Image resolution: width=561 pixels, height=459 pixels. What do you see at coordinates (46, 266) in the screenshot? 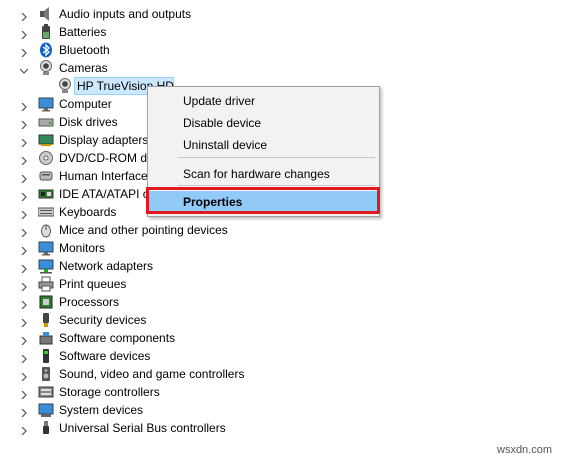
I see `network-icon` at bounding box center [46, 266].